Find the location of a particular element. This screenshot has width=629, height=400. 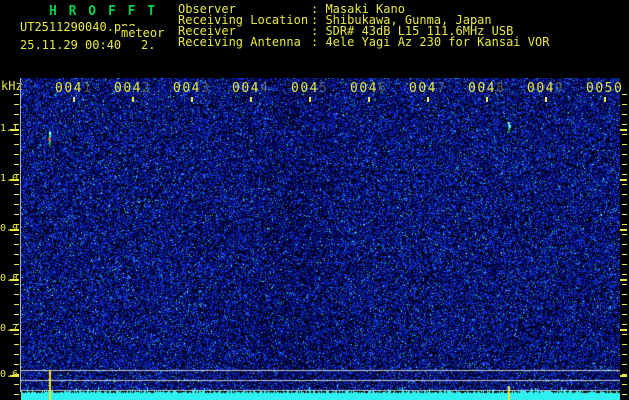

time-label-head: 005 is located at coordinates (600, 88).